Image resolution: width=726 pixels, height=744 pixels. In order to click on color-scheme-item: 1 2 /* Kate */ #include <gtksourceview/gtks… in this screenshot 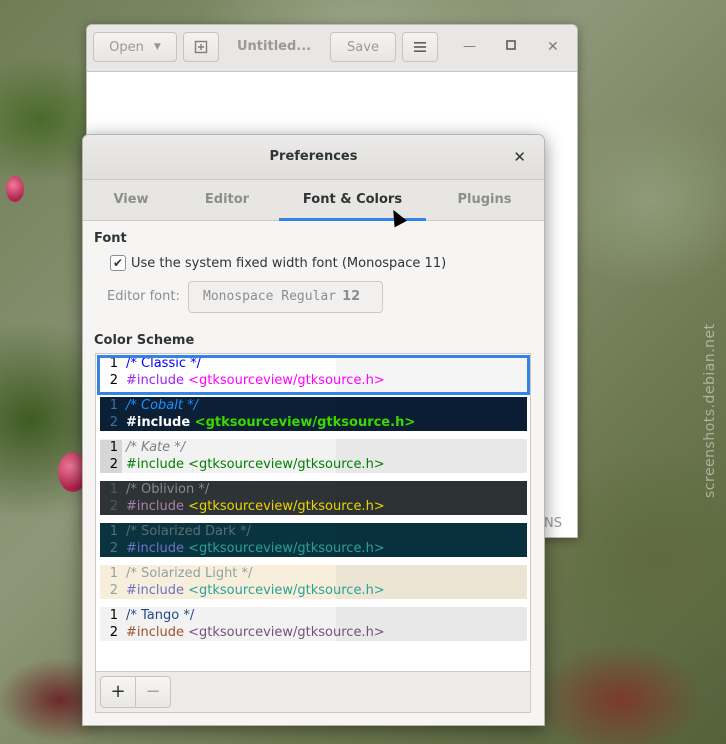, I will do `click(313, 456)`.